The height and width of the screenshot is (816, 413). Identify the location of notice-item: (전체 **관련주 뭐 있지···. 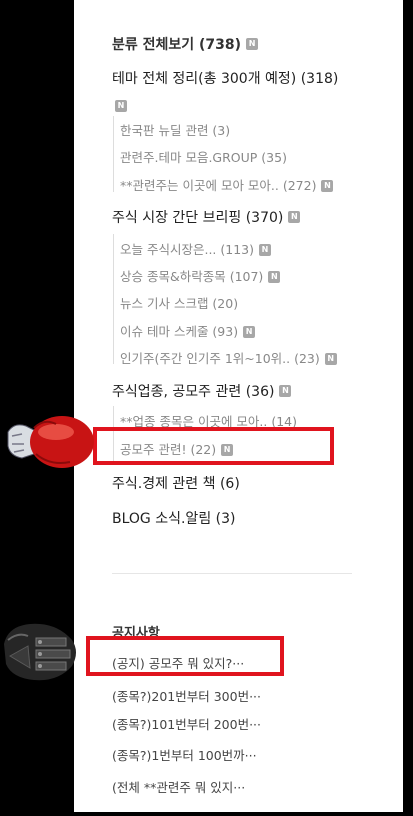
(178, 786).